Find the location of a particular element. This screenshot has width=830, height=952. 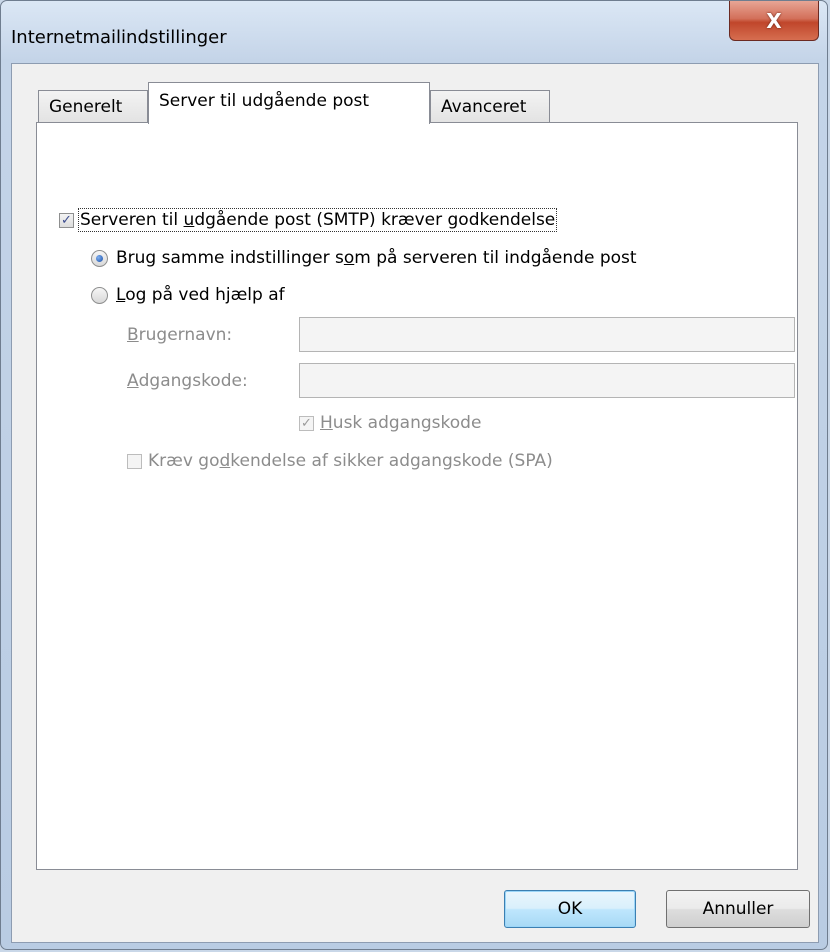

remember-password-checkbox is located at coordinates (306, 423).